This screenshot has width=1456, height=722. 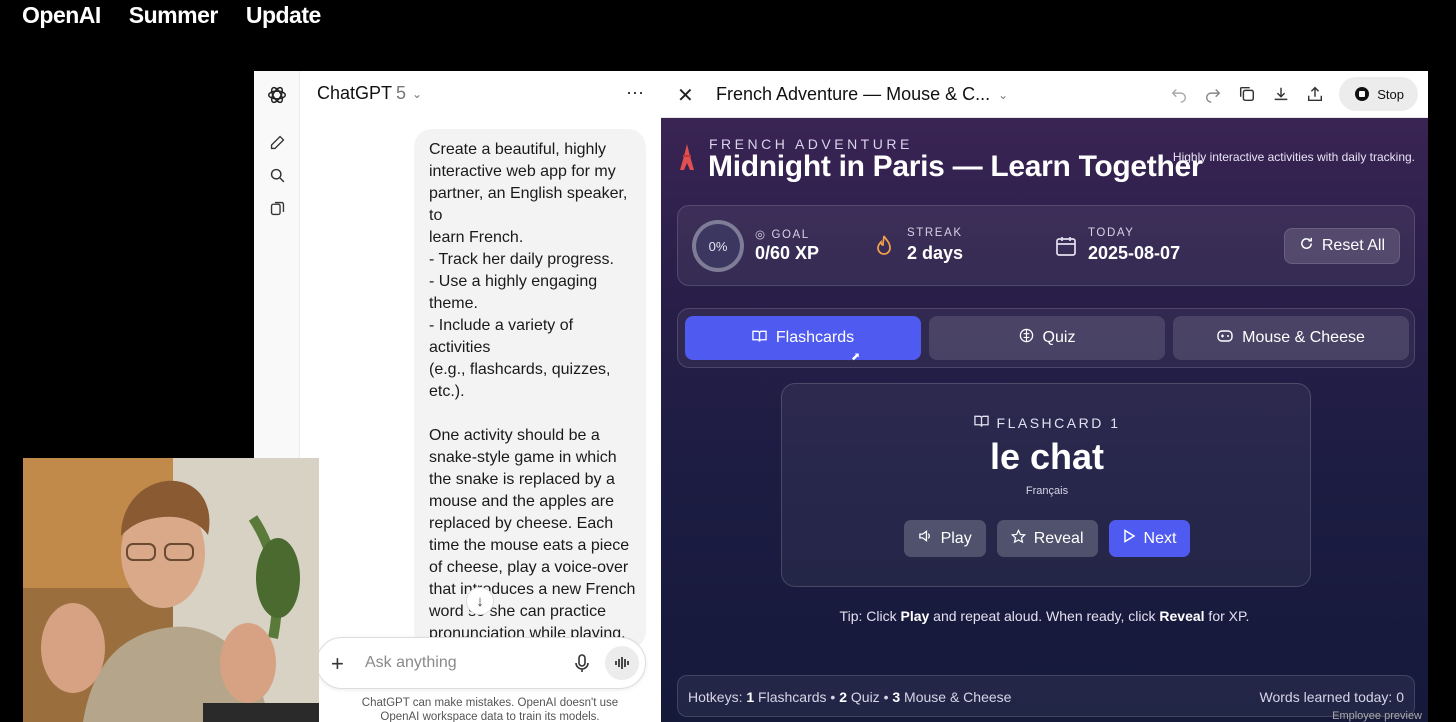 What do you see at coordinates (401, 93) in the screenshot?
I see `model-version: 5` at bounding box center [401, 93].